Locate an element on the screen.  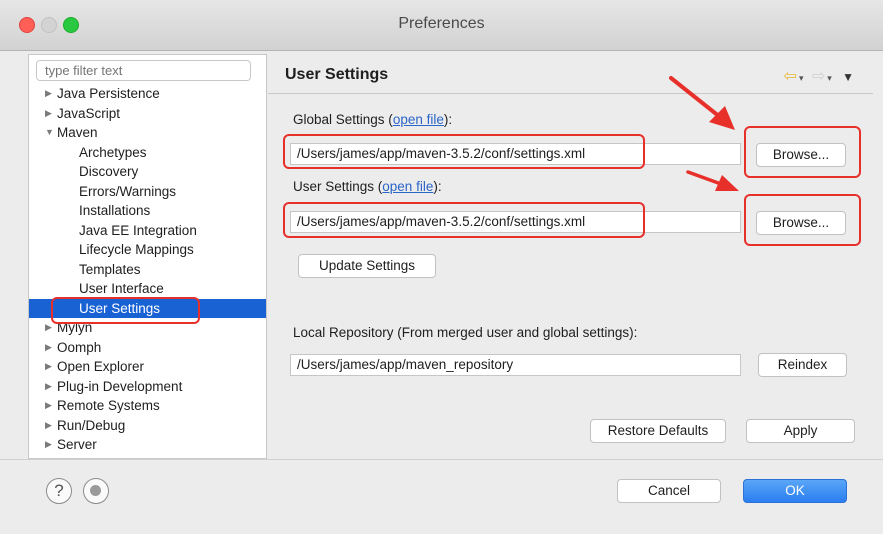
user-settings-label: User Settings (open file): is located at coordinates (367, 186).